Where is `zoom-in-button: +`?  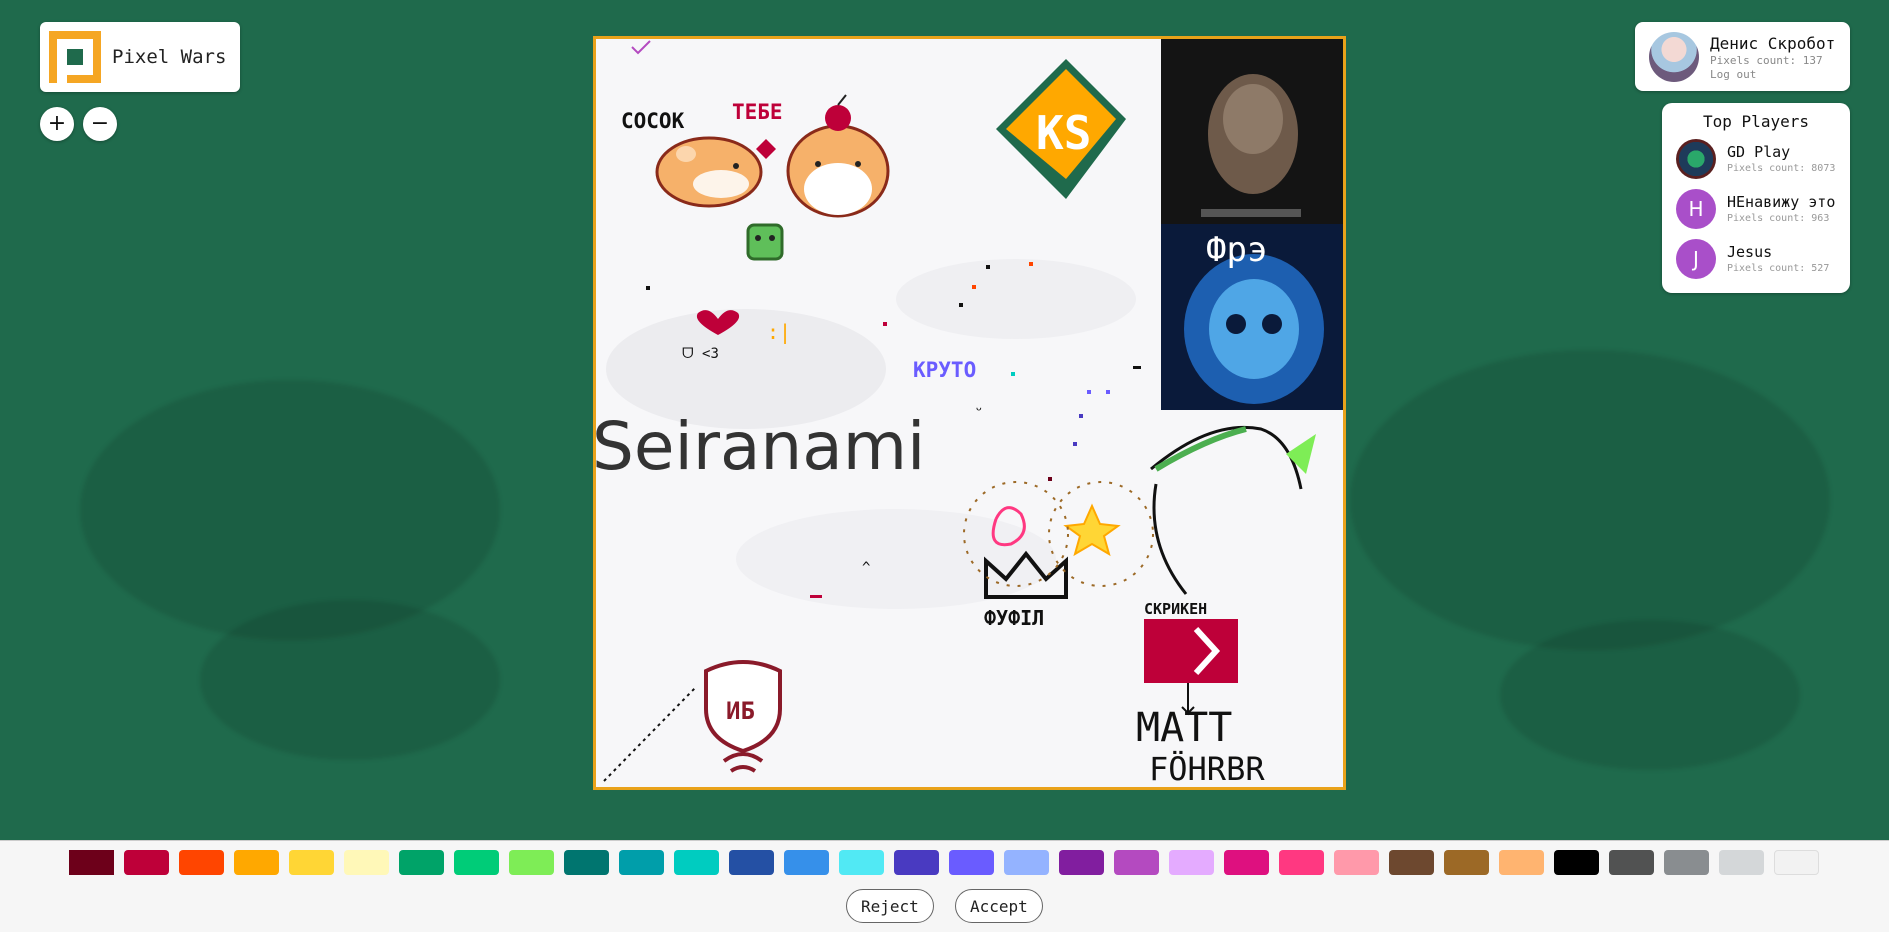 zoom-in-button: + is located at coordinates (57, 124).